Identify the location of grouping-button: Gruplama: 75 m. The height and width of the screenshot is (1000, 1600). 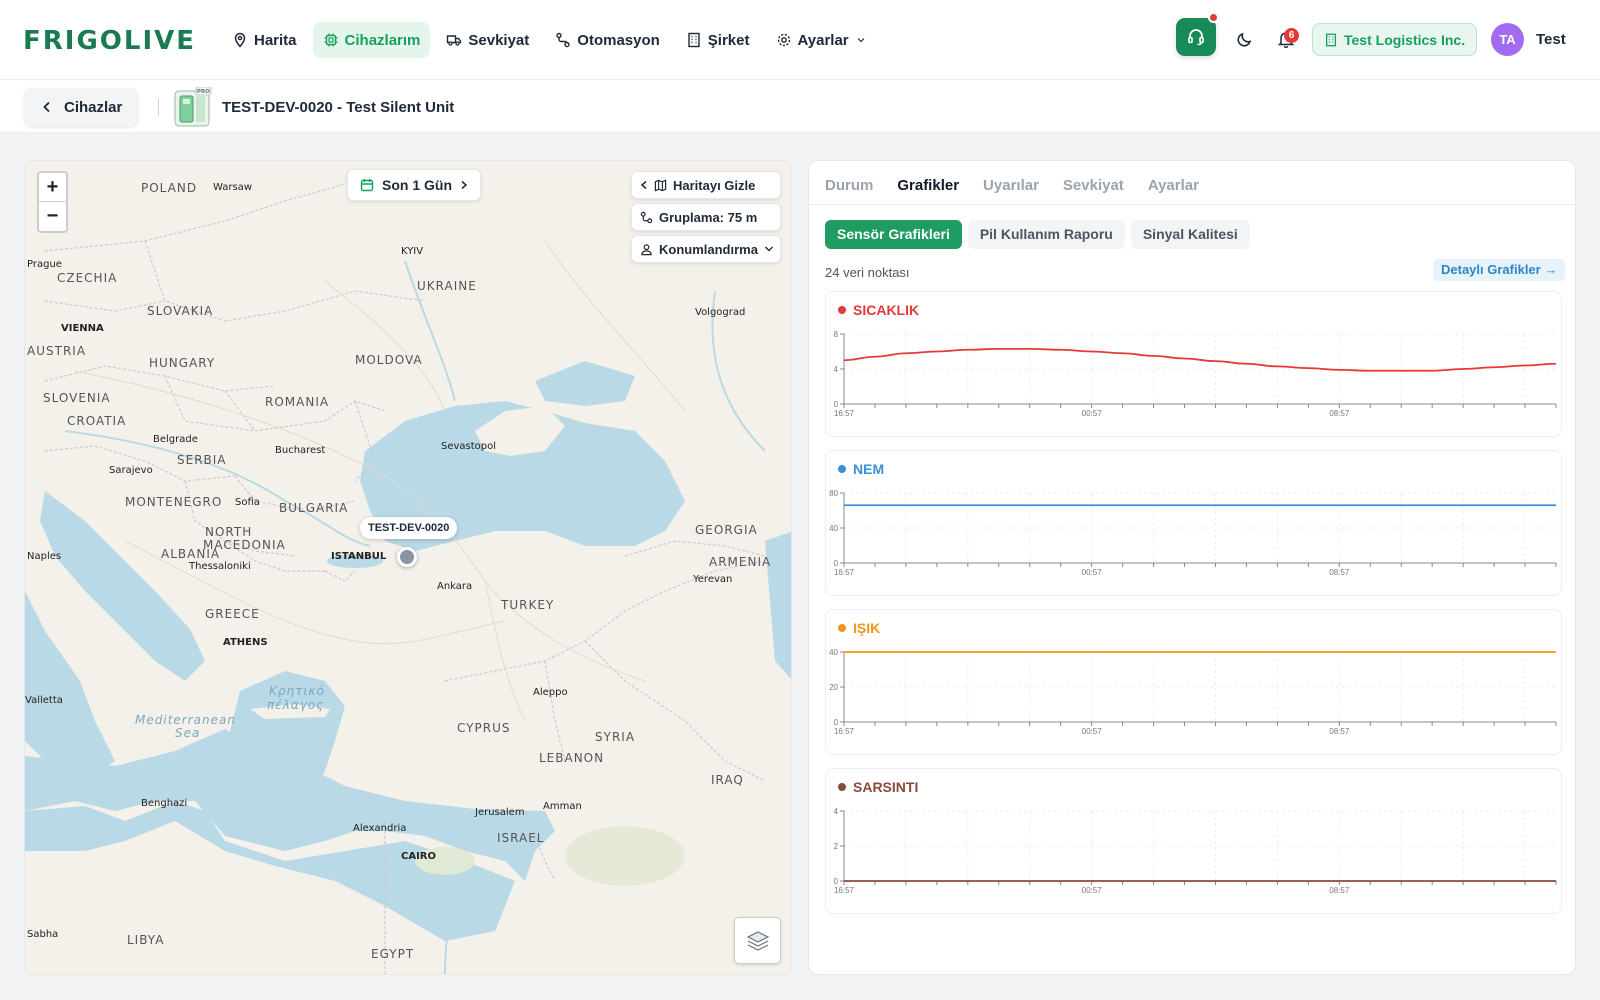
(706, 217).